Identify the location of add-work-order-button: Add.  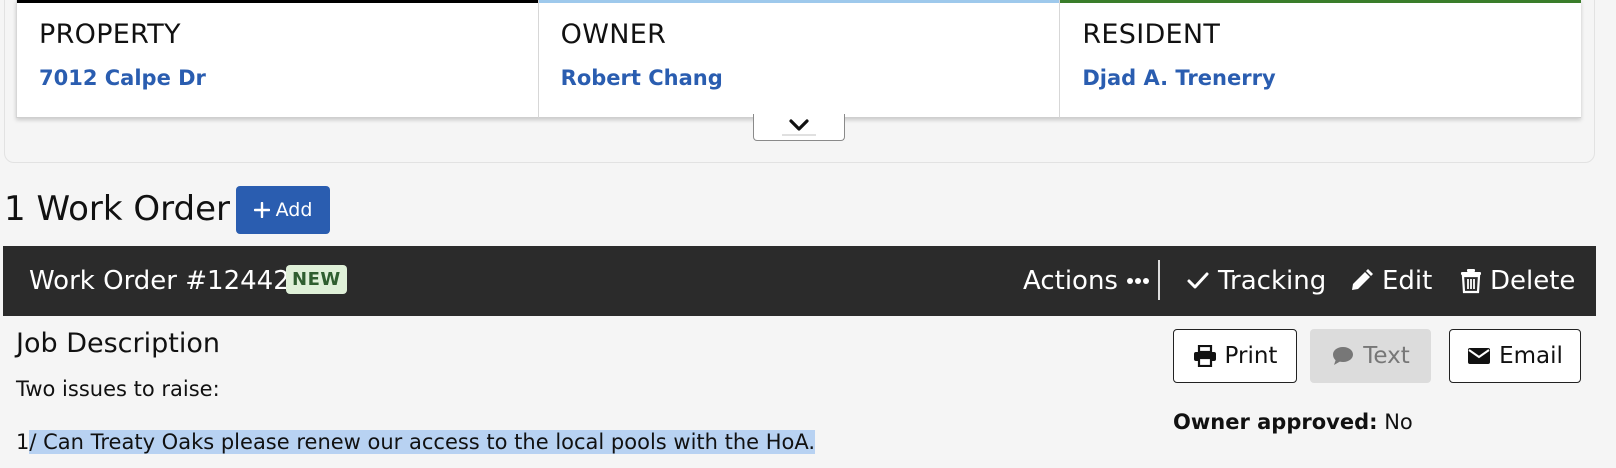
(283, 210).